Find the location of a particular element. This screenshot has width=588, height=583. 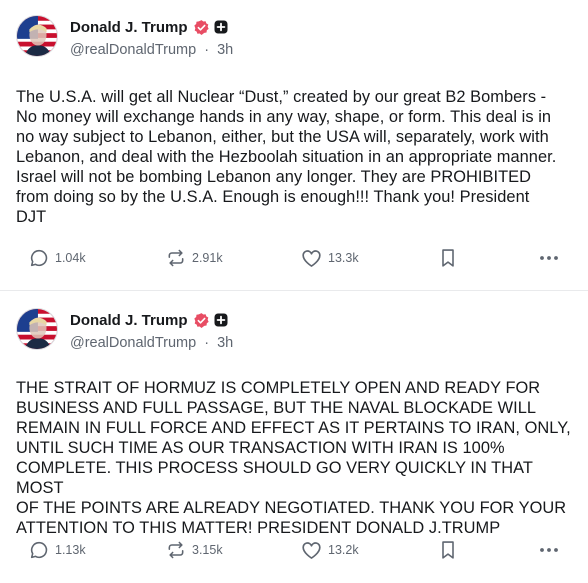

repost-button: 2.91k is located at coordinates (194, 258).